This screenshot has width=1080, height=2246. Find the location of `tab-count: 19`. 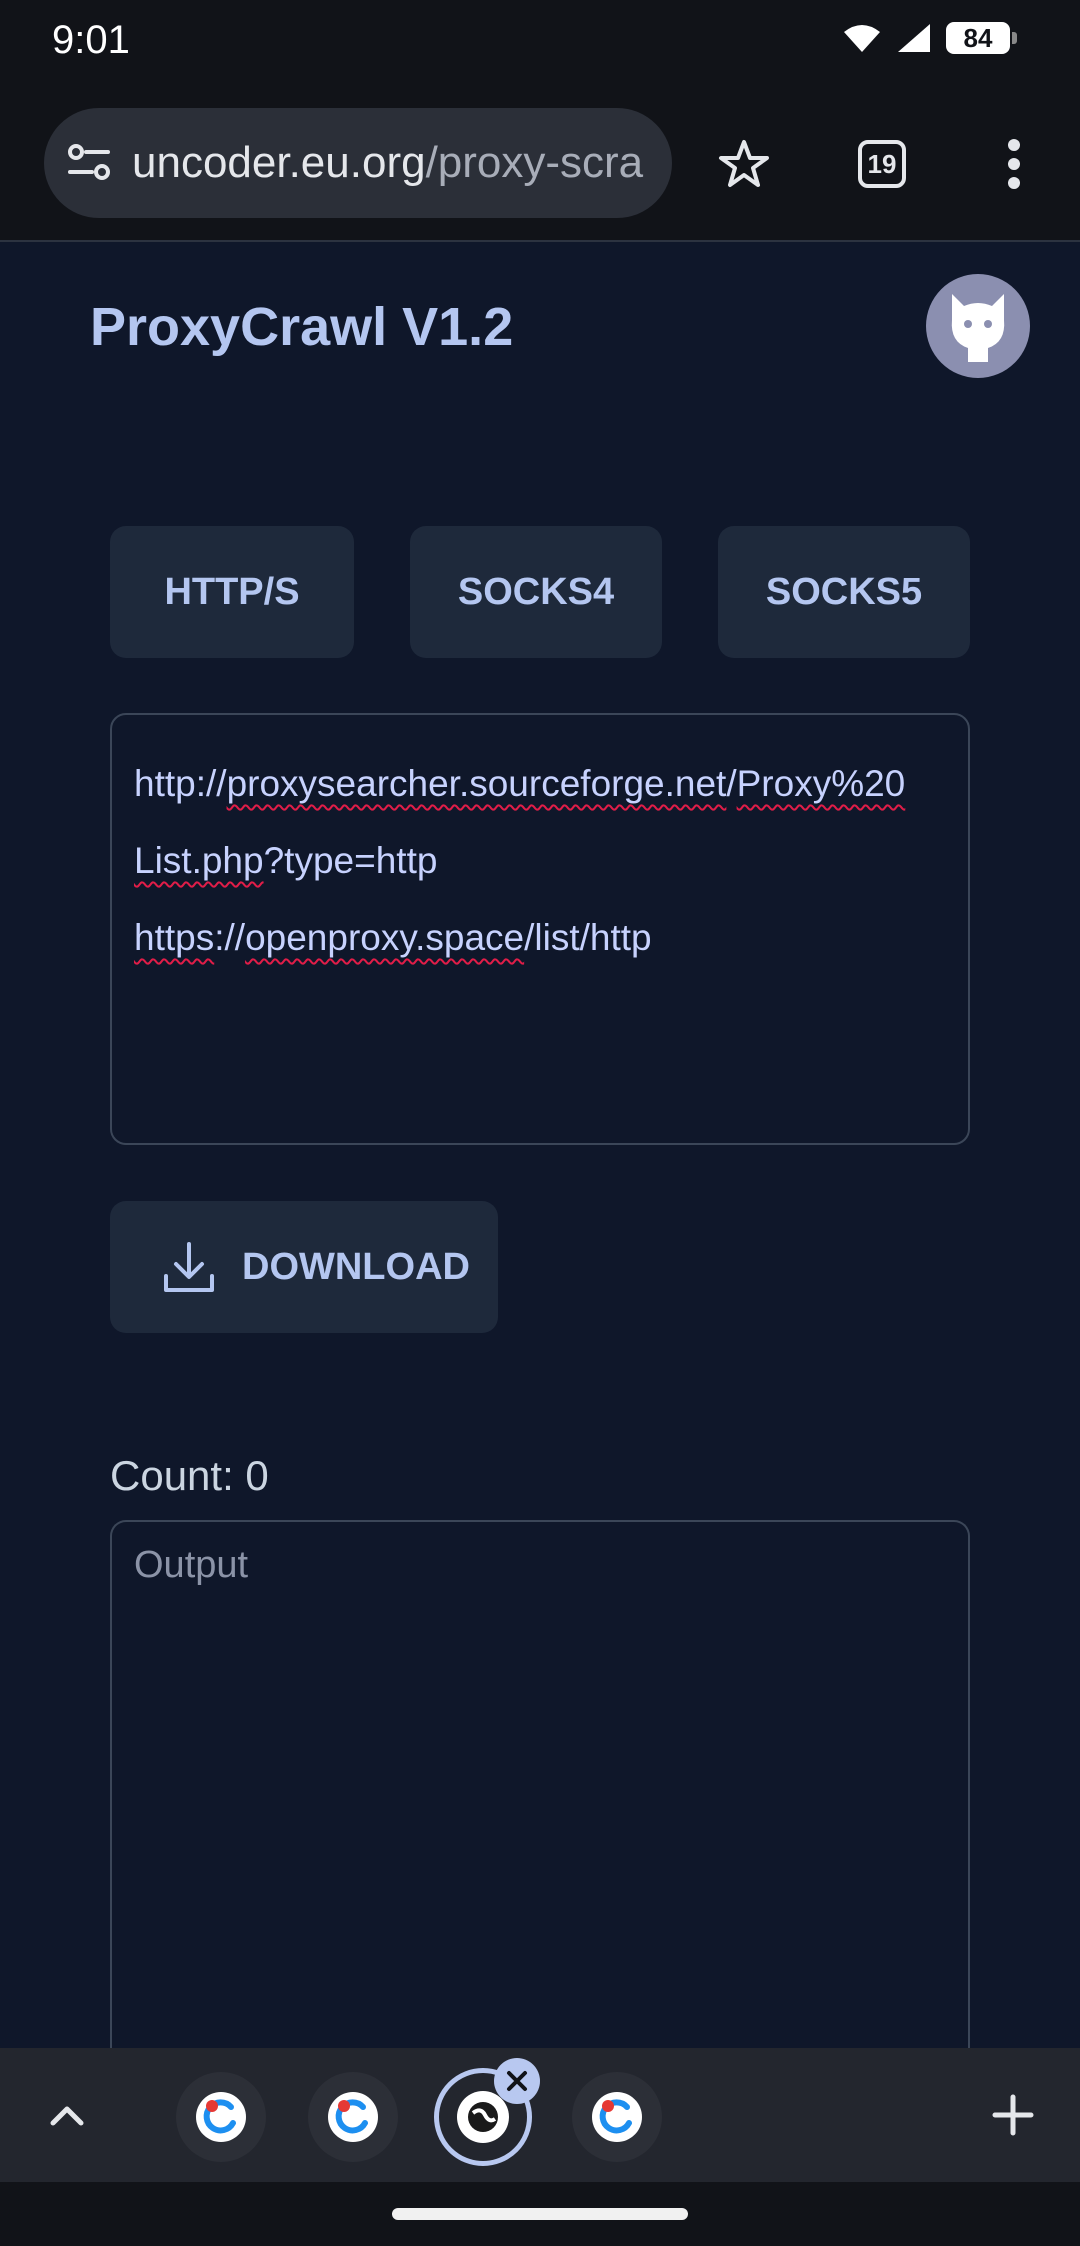

tab-count: 19 is located at coordinates (882, 164).